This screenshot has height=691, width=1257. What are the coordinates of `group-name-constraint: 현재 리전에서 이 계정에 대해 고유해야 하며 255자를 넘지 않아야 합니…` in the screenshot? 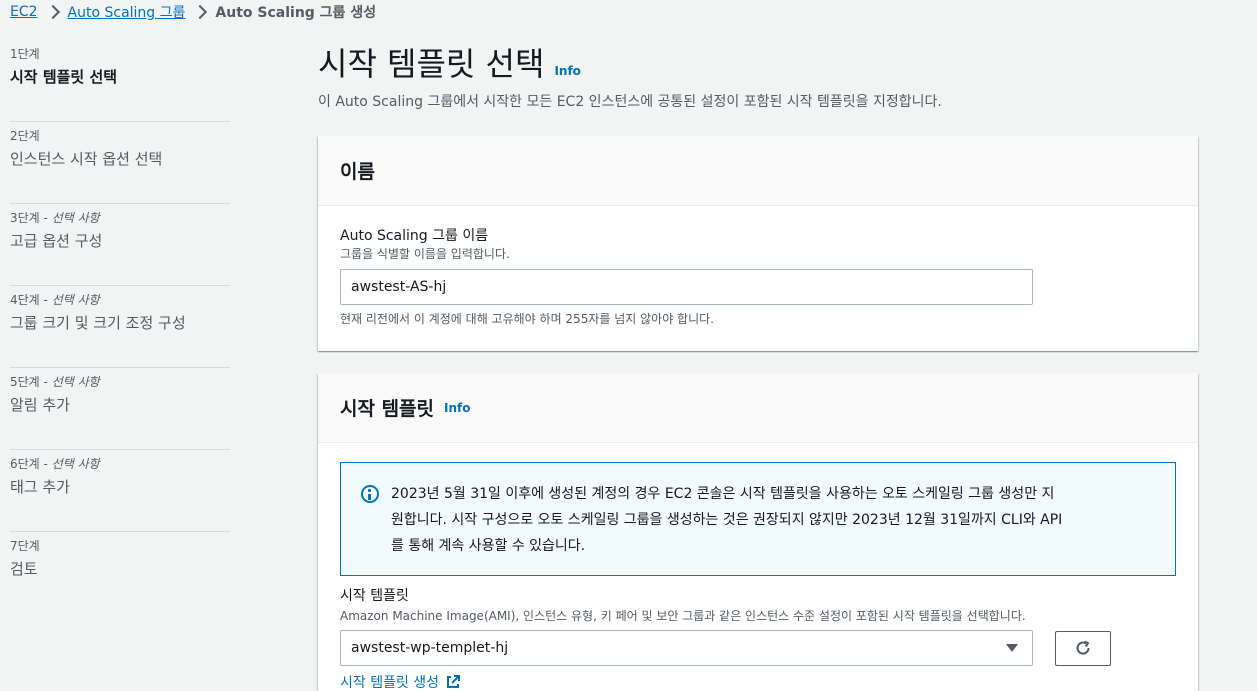 It's located at (527, 319).